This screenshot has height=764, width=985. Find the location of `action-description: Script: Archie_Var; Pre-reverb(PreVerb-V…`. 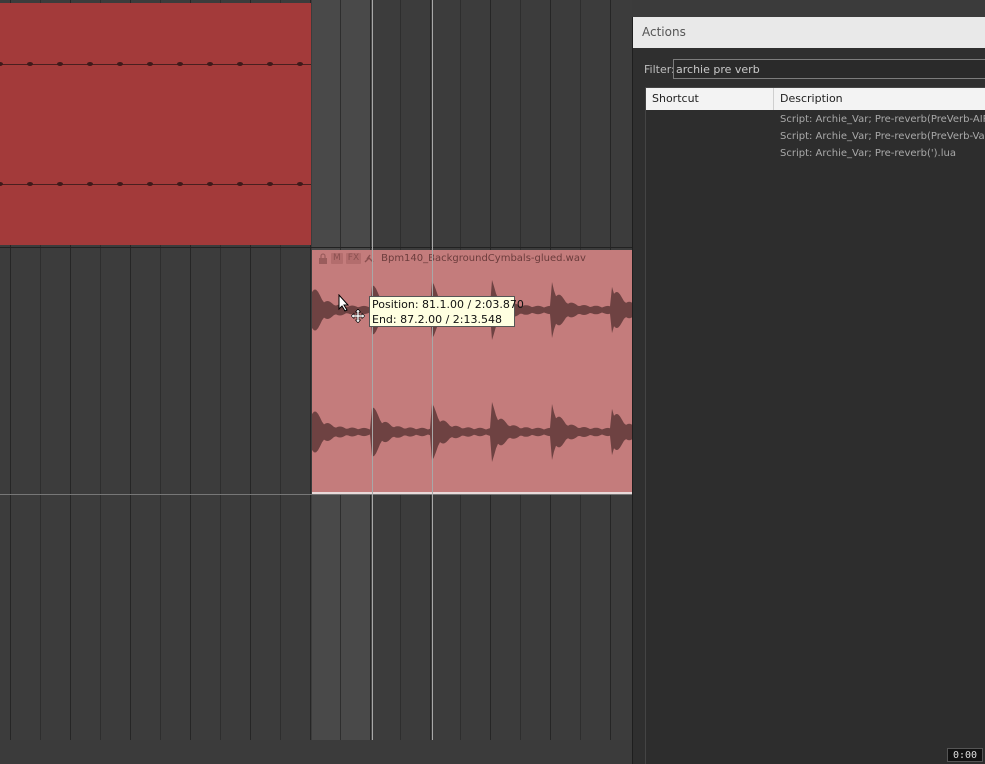

action-description: Script: Archie_Var; Pre-reverb(PreVerb-V… is located at coordinates (882, 136).